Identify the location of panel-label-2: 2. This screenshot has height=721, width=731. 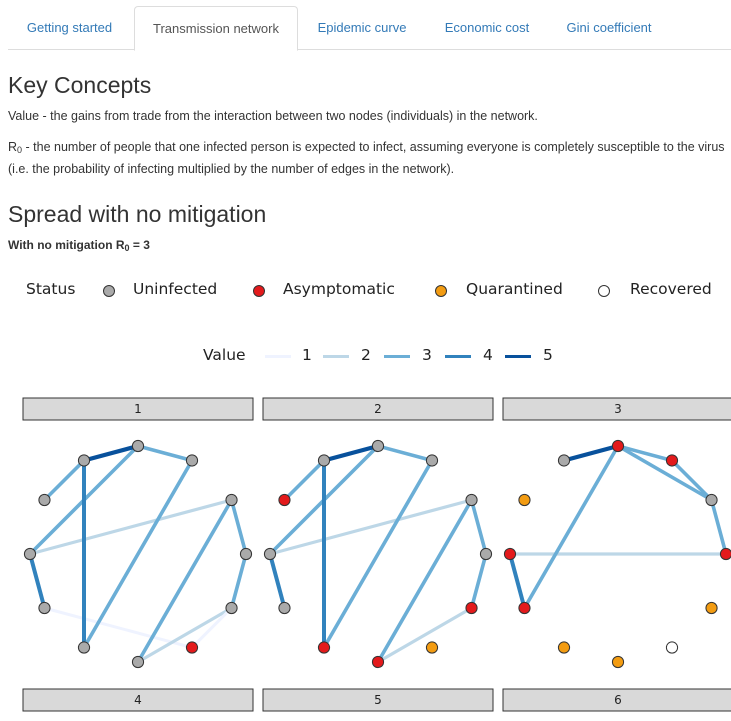
(378, 409).